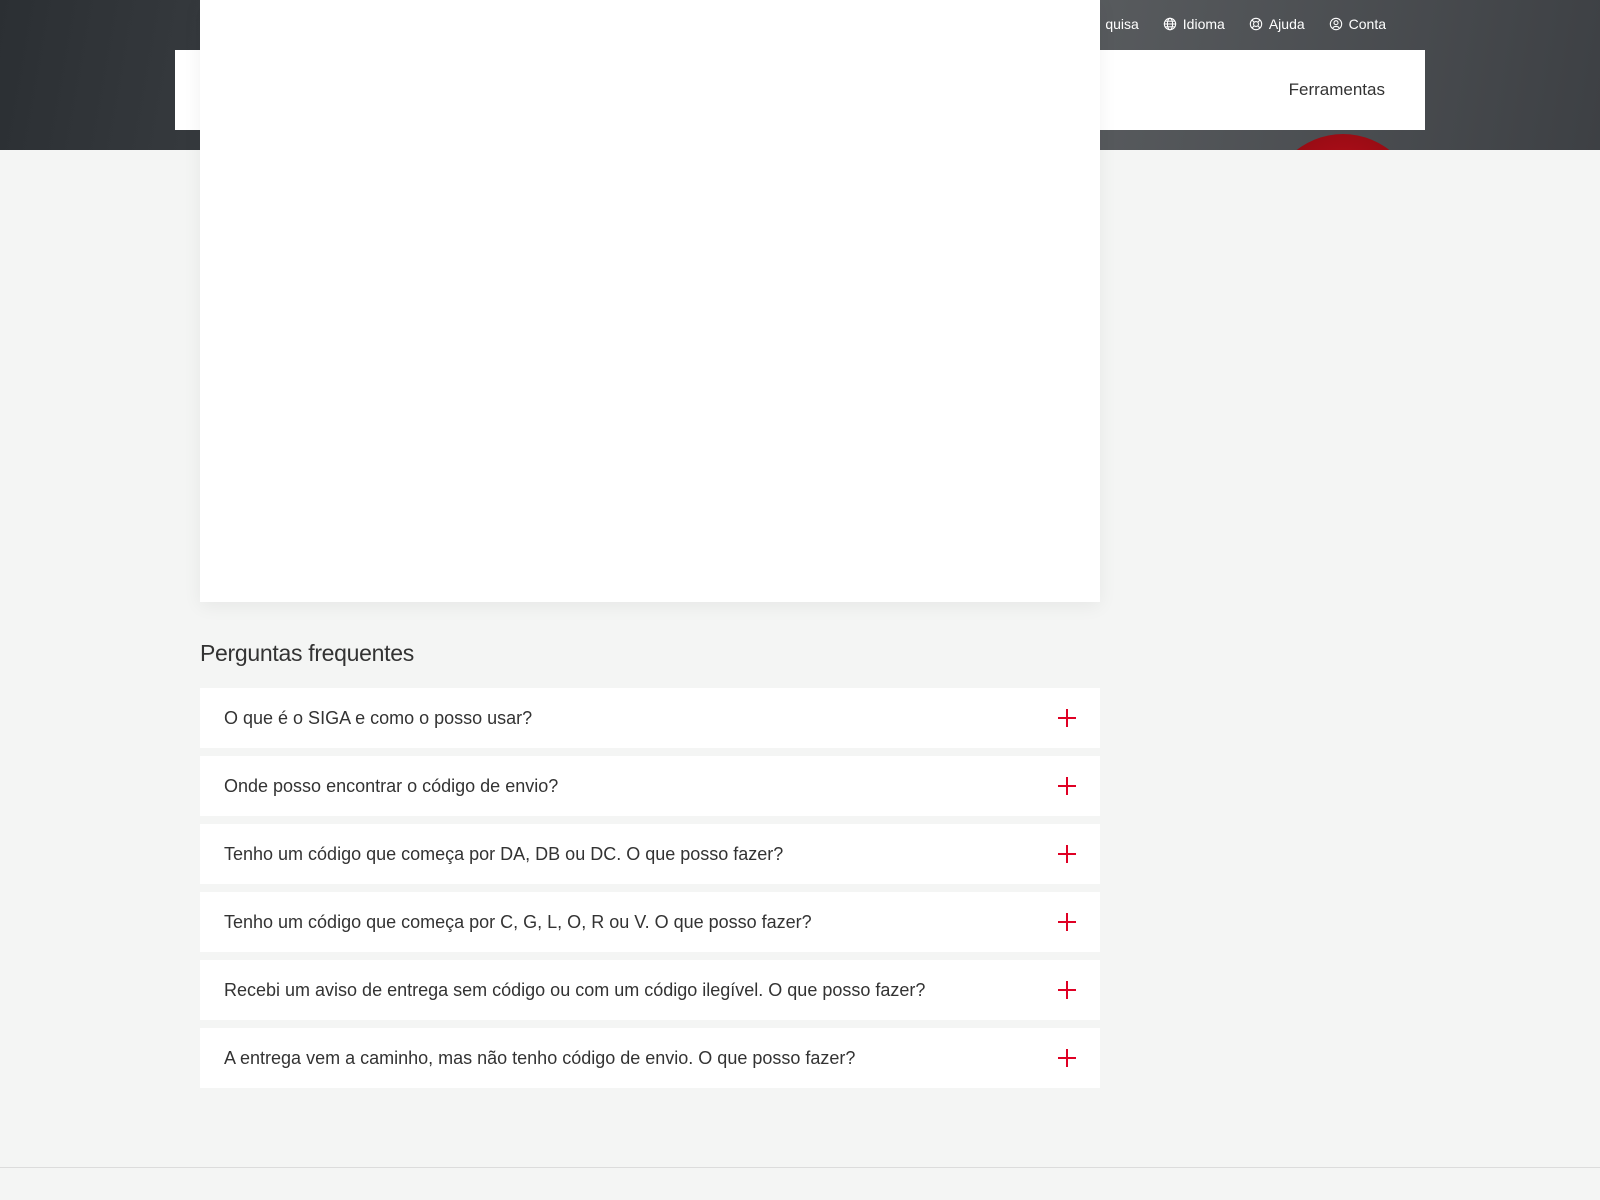  What do you see at coordinates (1170, 24) in the screenshot?
I see `globe-icon` at bounding box center [1170, 24].